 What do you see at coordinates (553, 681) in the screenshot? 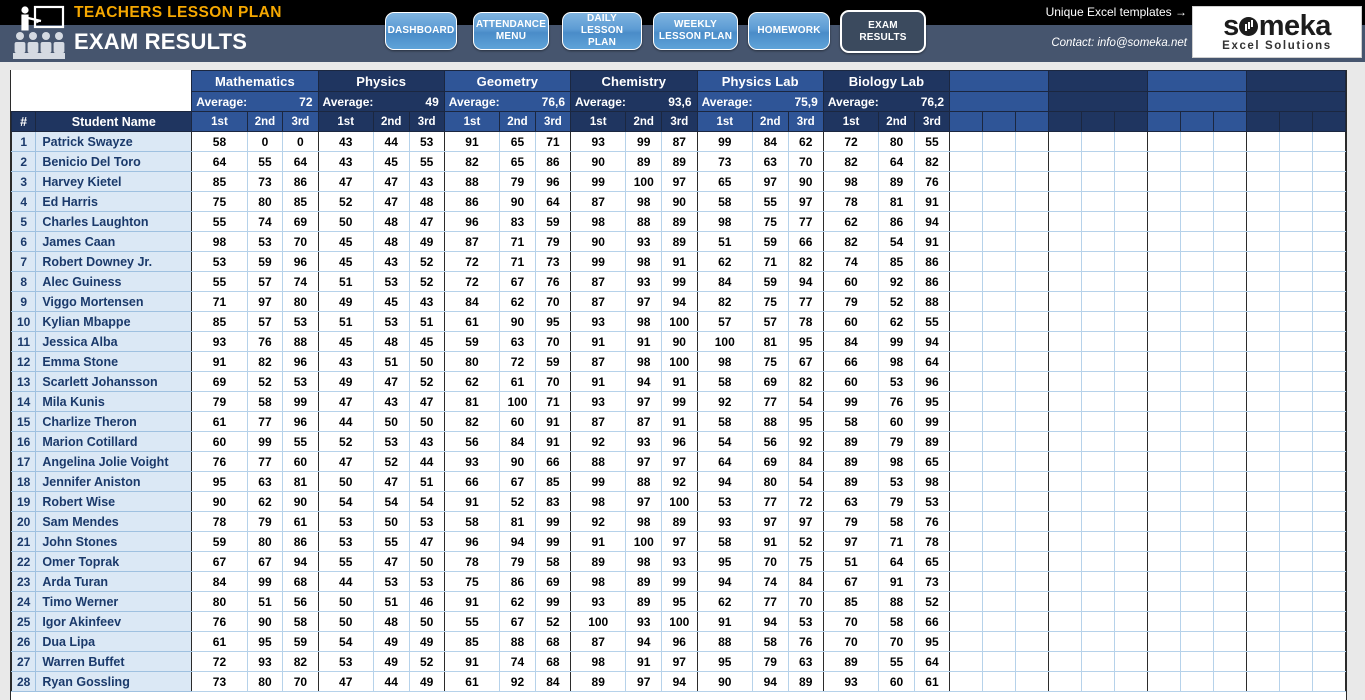
I see `score-cell: 84` at bounding box center [553, 681].